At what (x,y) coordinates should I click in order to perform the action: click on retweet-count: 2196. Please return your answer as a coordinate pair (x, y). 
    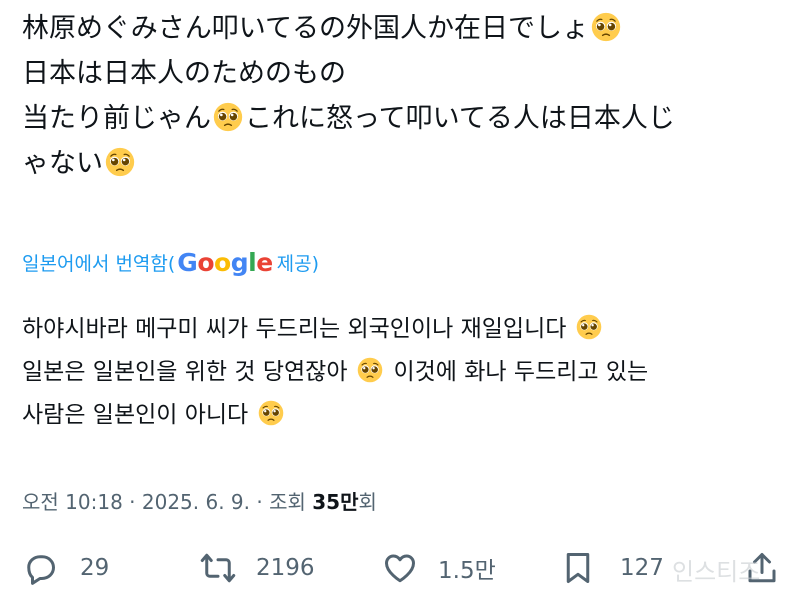
    Looking at the image, I should click on (285, 568).